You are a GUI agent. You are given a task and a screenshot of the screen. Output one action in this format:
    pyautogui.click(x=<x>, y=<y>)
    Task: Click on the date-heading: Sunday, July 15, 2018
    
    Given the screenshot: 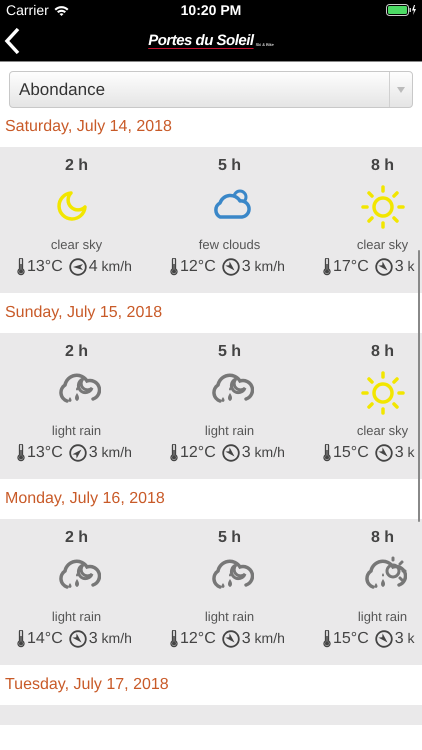 What is the action you would take?
    pyautogui.click(x=83, y=313)
    